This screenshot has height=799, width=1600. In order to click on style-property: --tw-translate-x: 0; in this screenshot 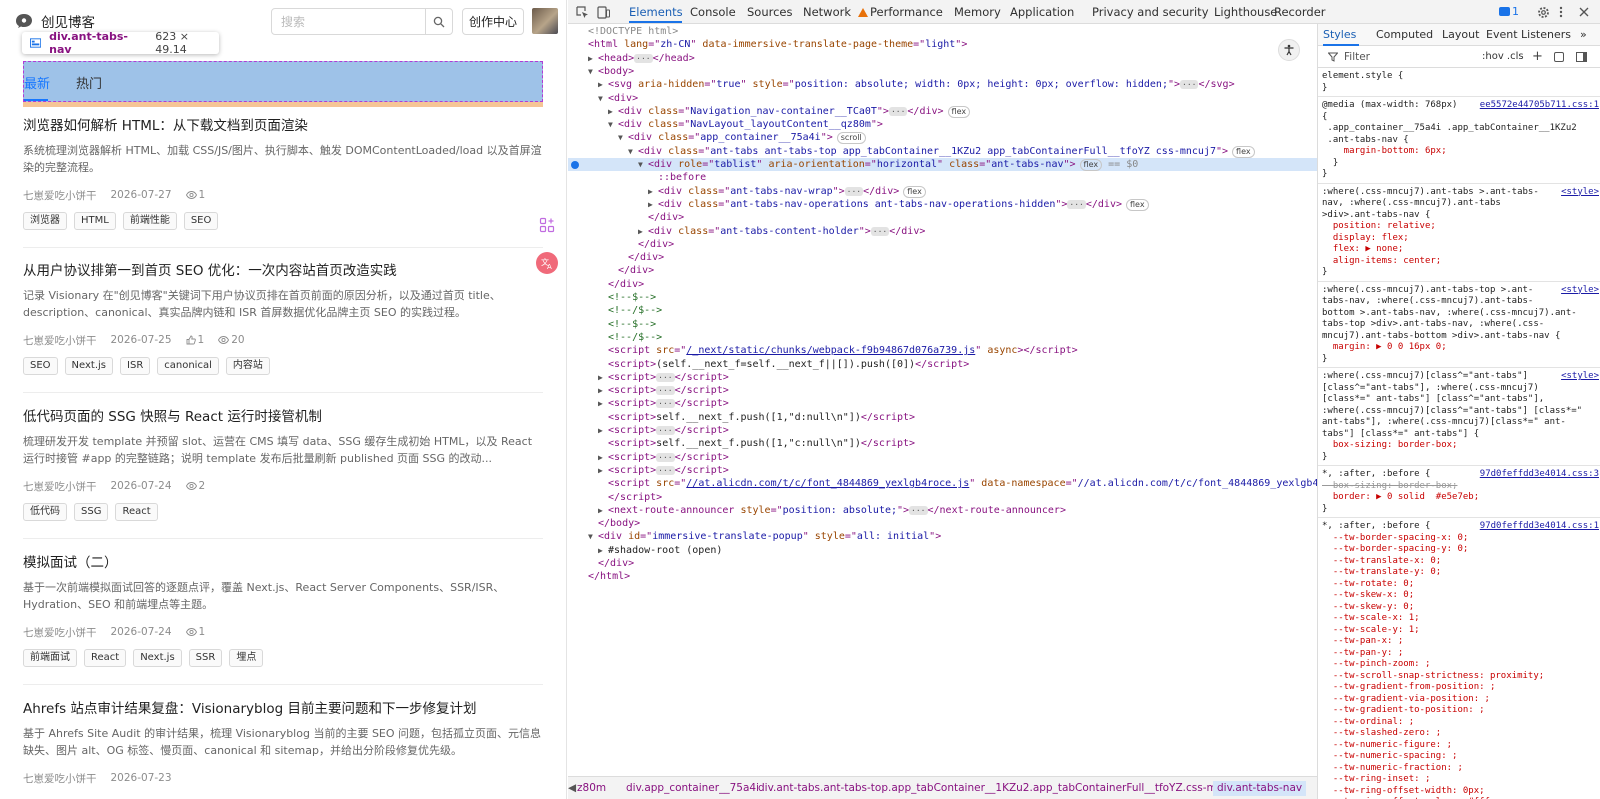, I will do `click(1461, 561)`.